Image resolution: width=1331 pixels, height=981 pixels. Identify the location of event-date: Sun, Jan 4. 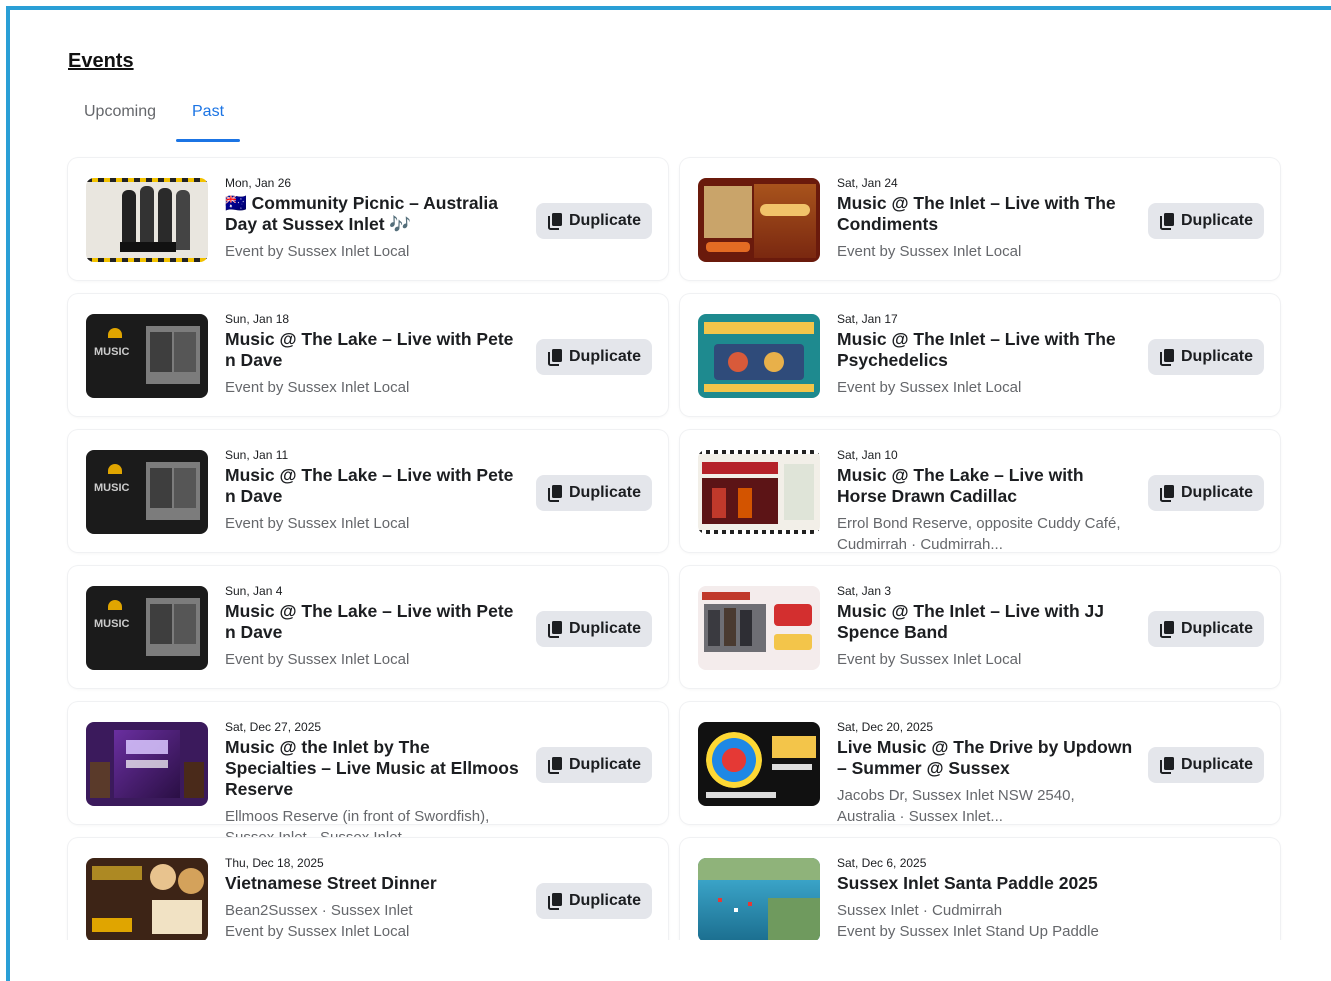
(254, 591).